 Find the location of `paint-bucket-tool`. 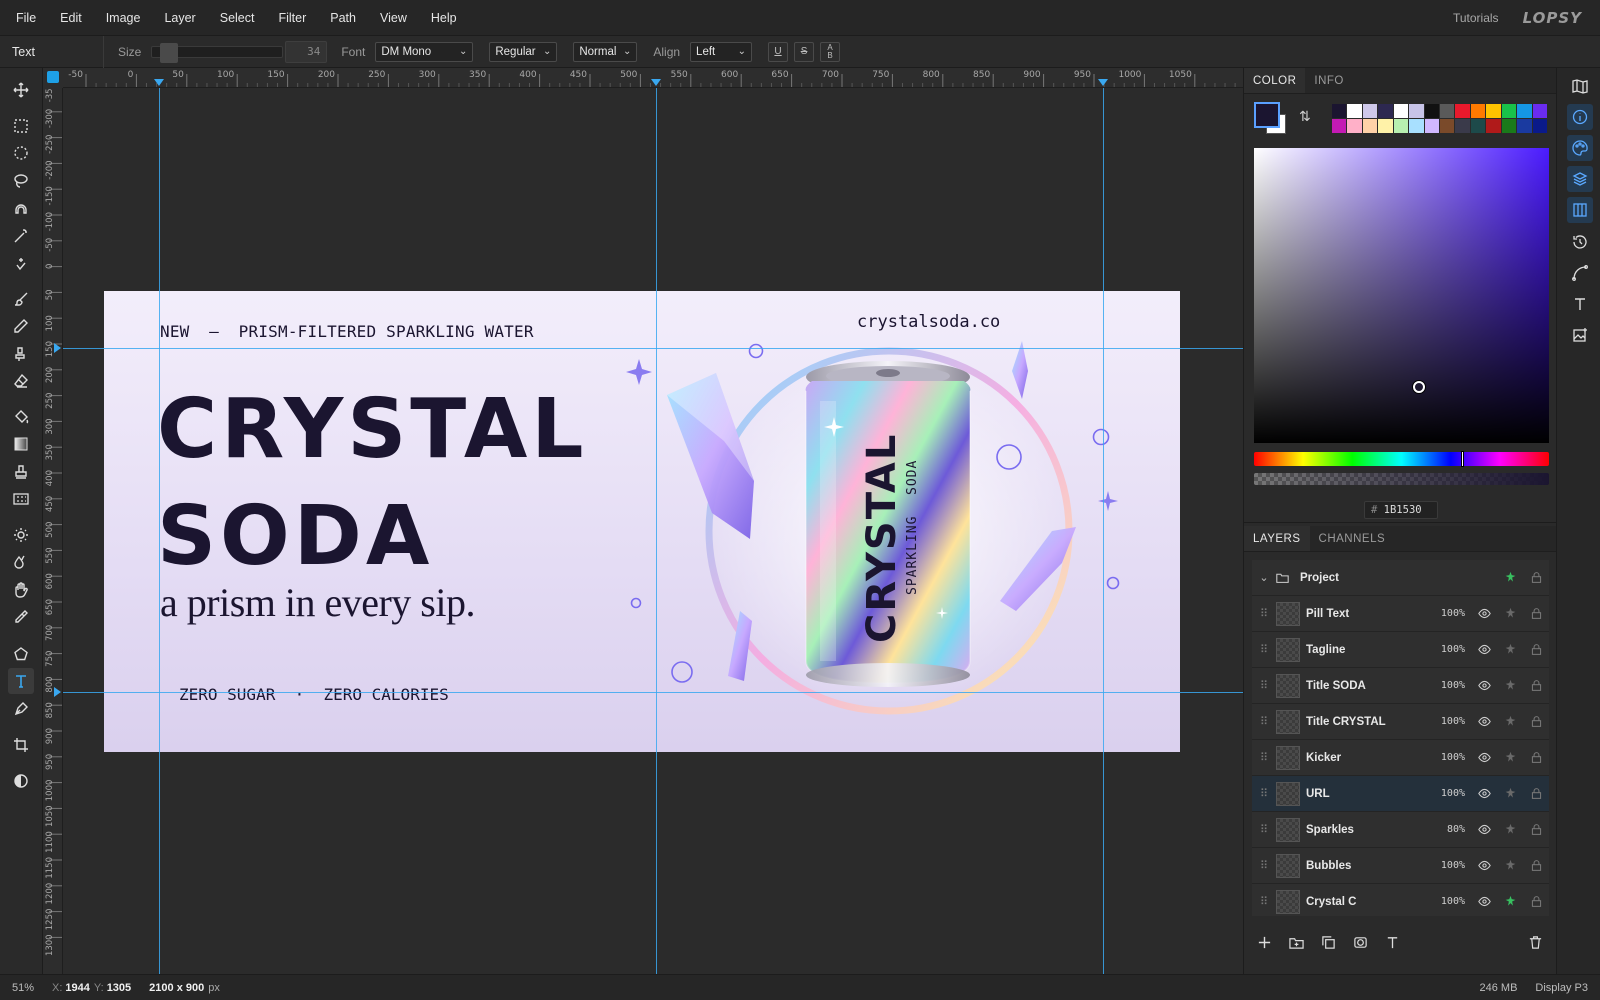

paint-bucket-tool is located at coordinates (21, 417).